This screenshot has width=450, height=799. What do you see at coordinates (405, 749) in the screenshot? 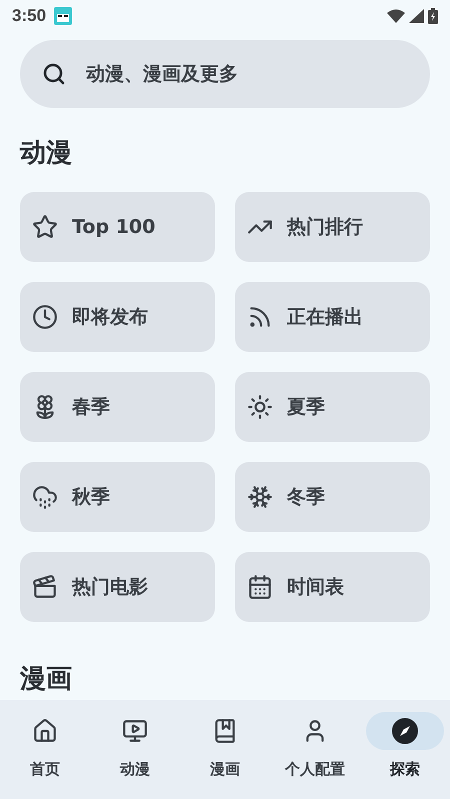
I see `nav-tab: 探索` at bounding box center [405, 749].